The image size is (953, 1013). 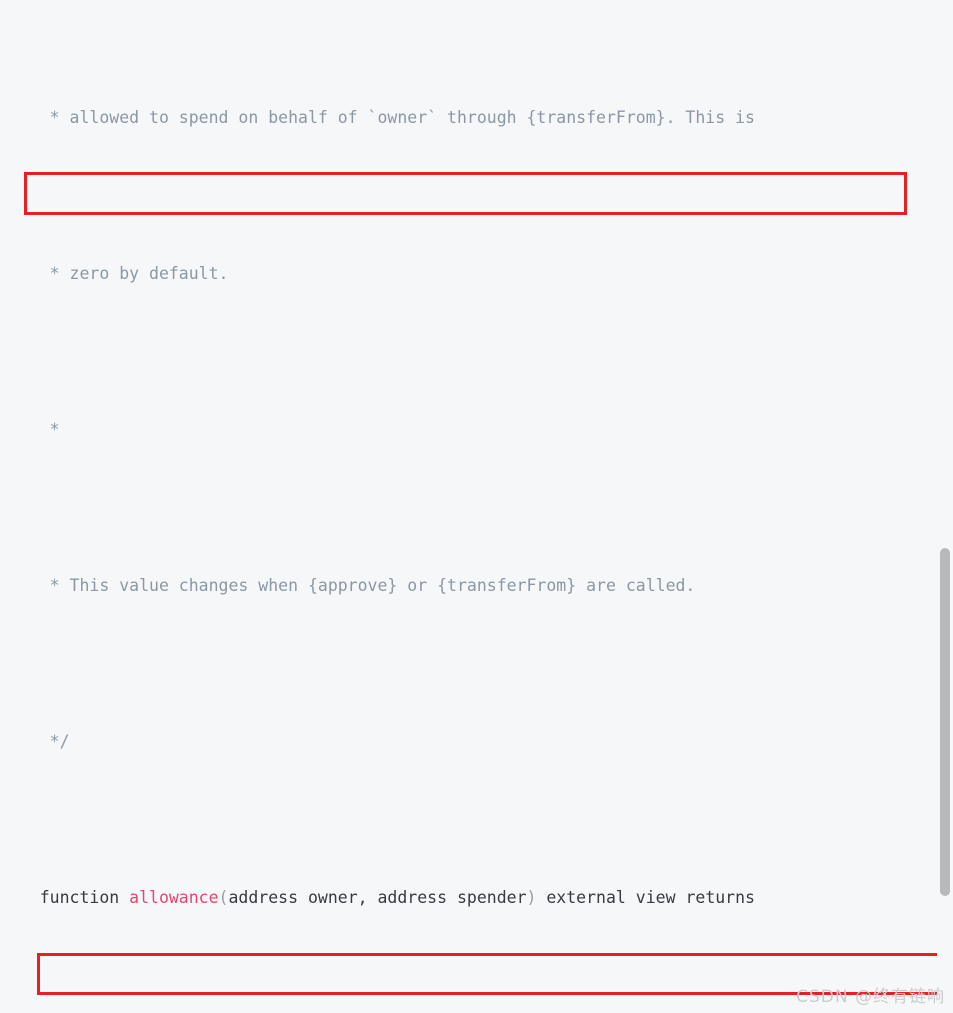 I want to click on function-modifiers: external view returns, so click(x=645, y=897).